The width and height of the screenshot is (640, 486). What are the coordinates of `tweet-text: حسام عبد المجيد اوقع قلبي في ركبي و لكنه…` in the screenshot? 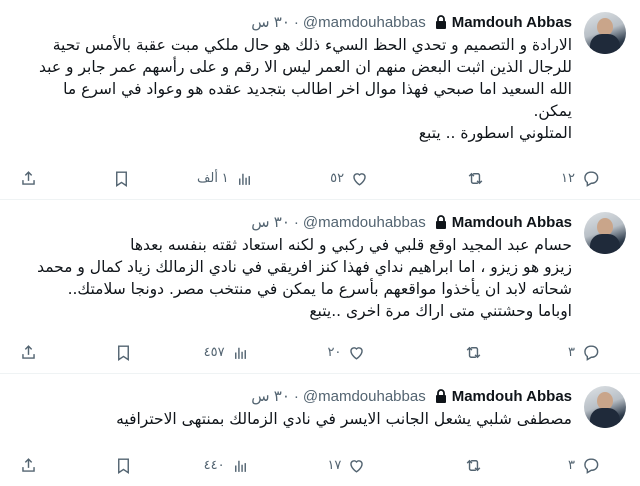 It's located at (304, 278).